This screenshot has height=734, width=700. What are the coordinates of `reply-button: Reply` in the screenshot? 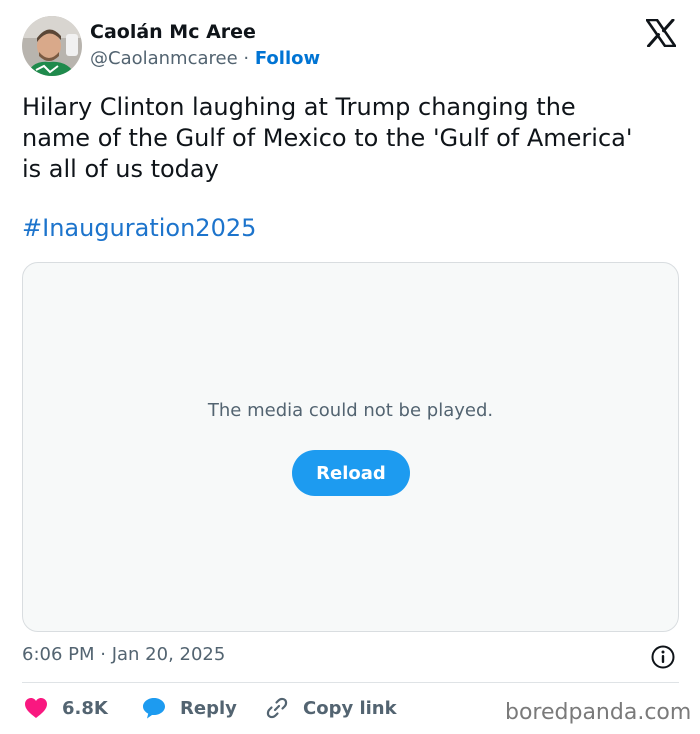 It's located at (189, 708).